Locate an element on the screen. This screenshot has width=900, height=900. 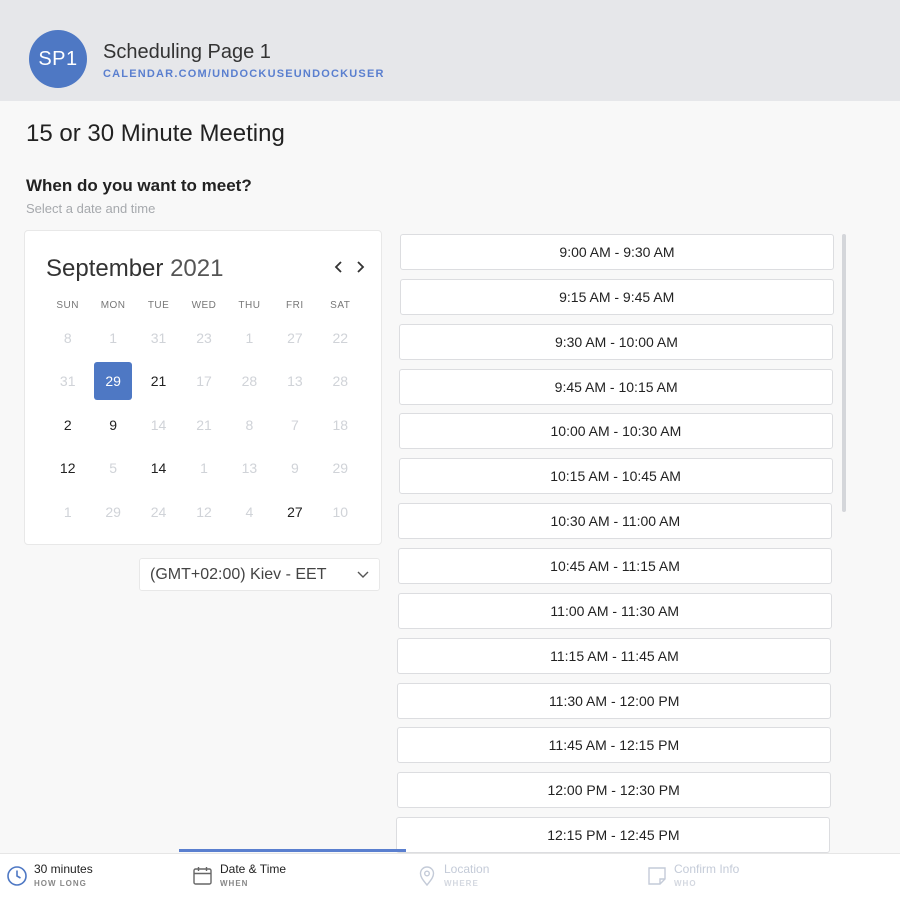
step-where: Location WHERE is located at coordinates (452, 875).